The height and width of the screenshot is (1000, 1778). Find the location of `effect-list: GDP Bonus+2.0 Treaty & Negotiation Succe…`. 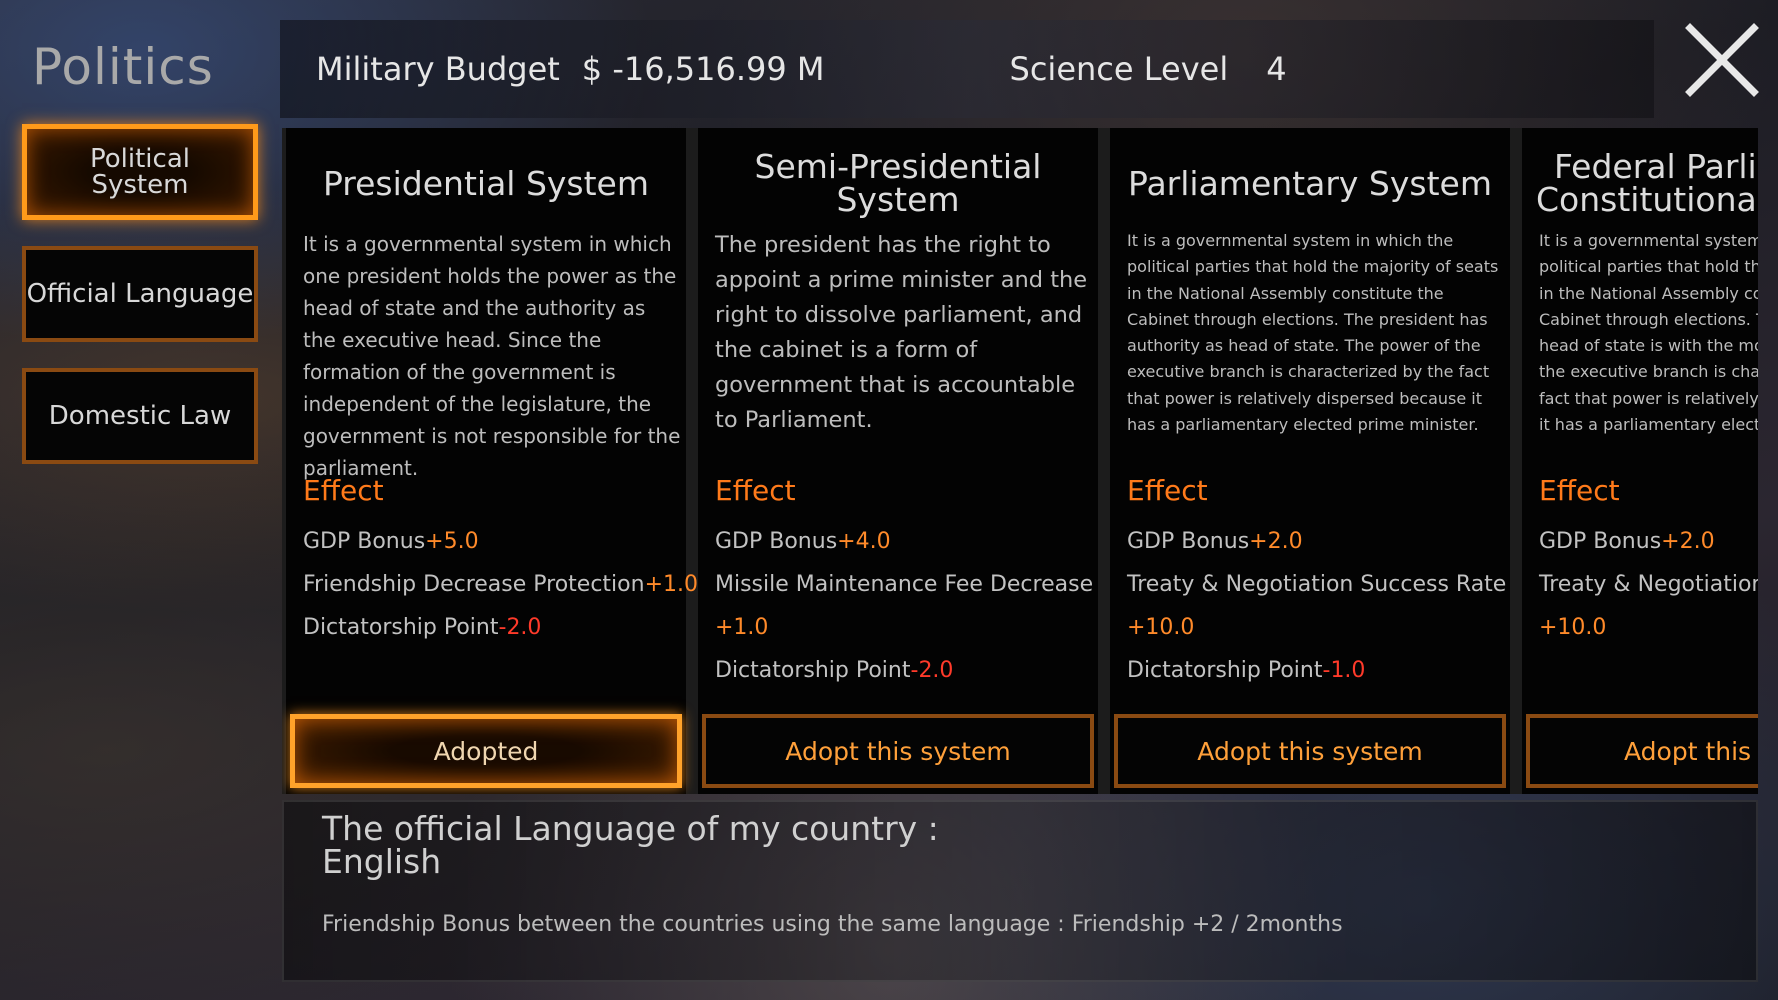

effect-list: GDP Bonus+2.0 Treaty & Negotiation Succe… is located at coordinates (1322, 606).